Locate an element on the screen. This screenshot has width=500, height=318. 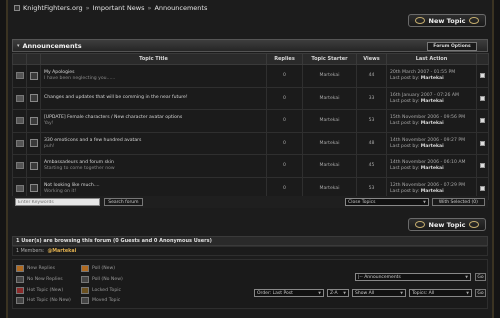
legend-label: Poll (New) is located at coordinates (104, 268).